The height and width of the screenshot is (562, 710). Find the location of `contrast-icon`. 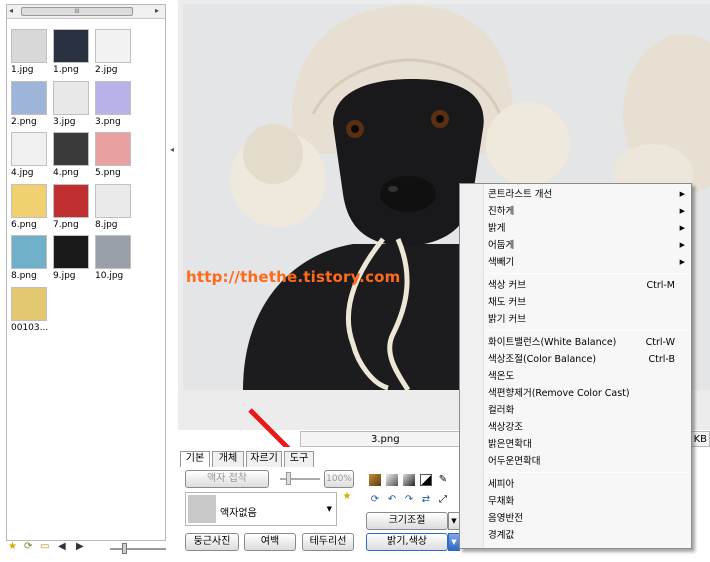

contrast-icon is located at coordinates (426, 480).